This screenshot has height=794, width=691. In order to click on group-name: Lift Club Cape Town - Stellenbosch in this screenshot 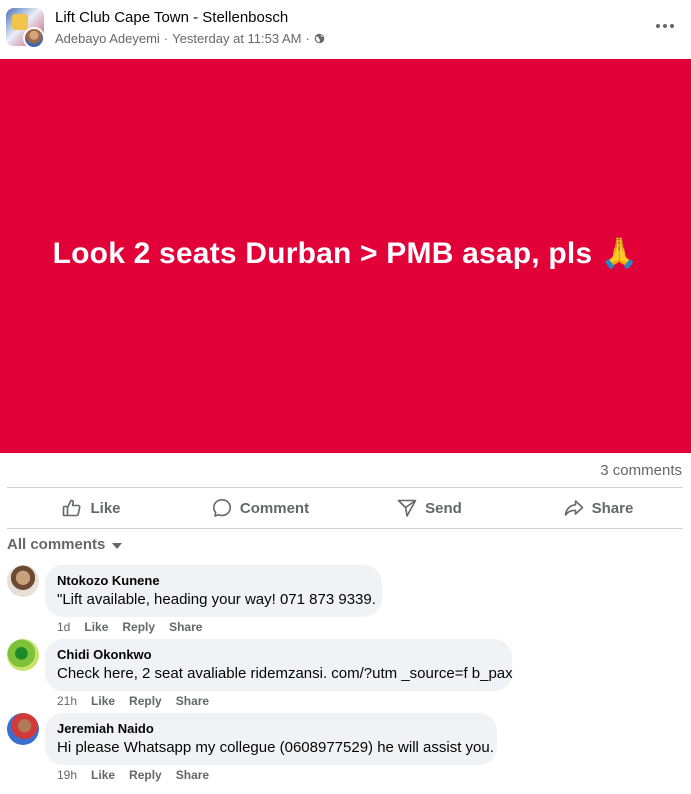, I will do `click(171, 17)`.